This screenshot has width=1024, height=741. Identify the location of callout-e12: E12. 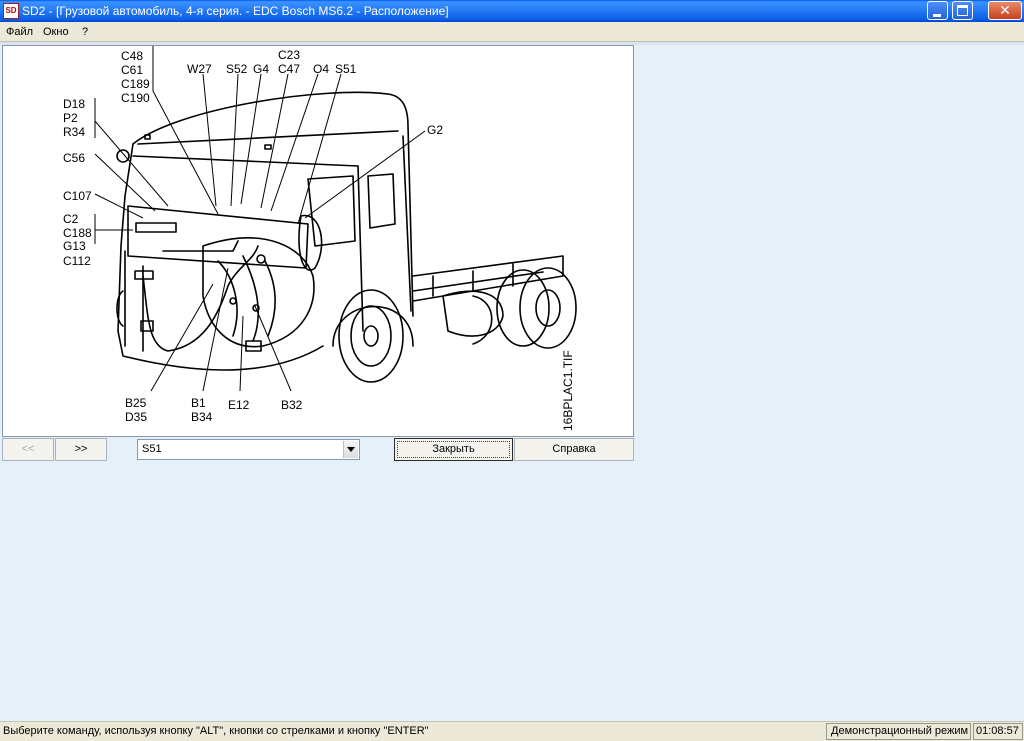
(239, 405).